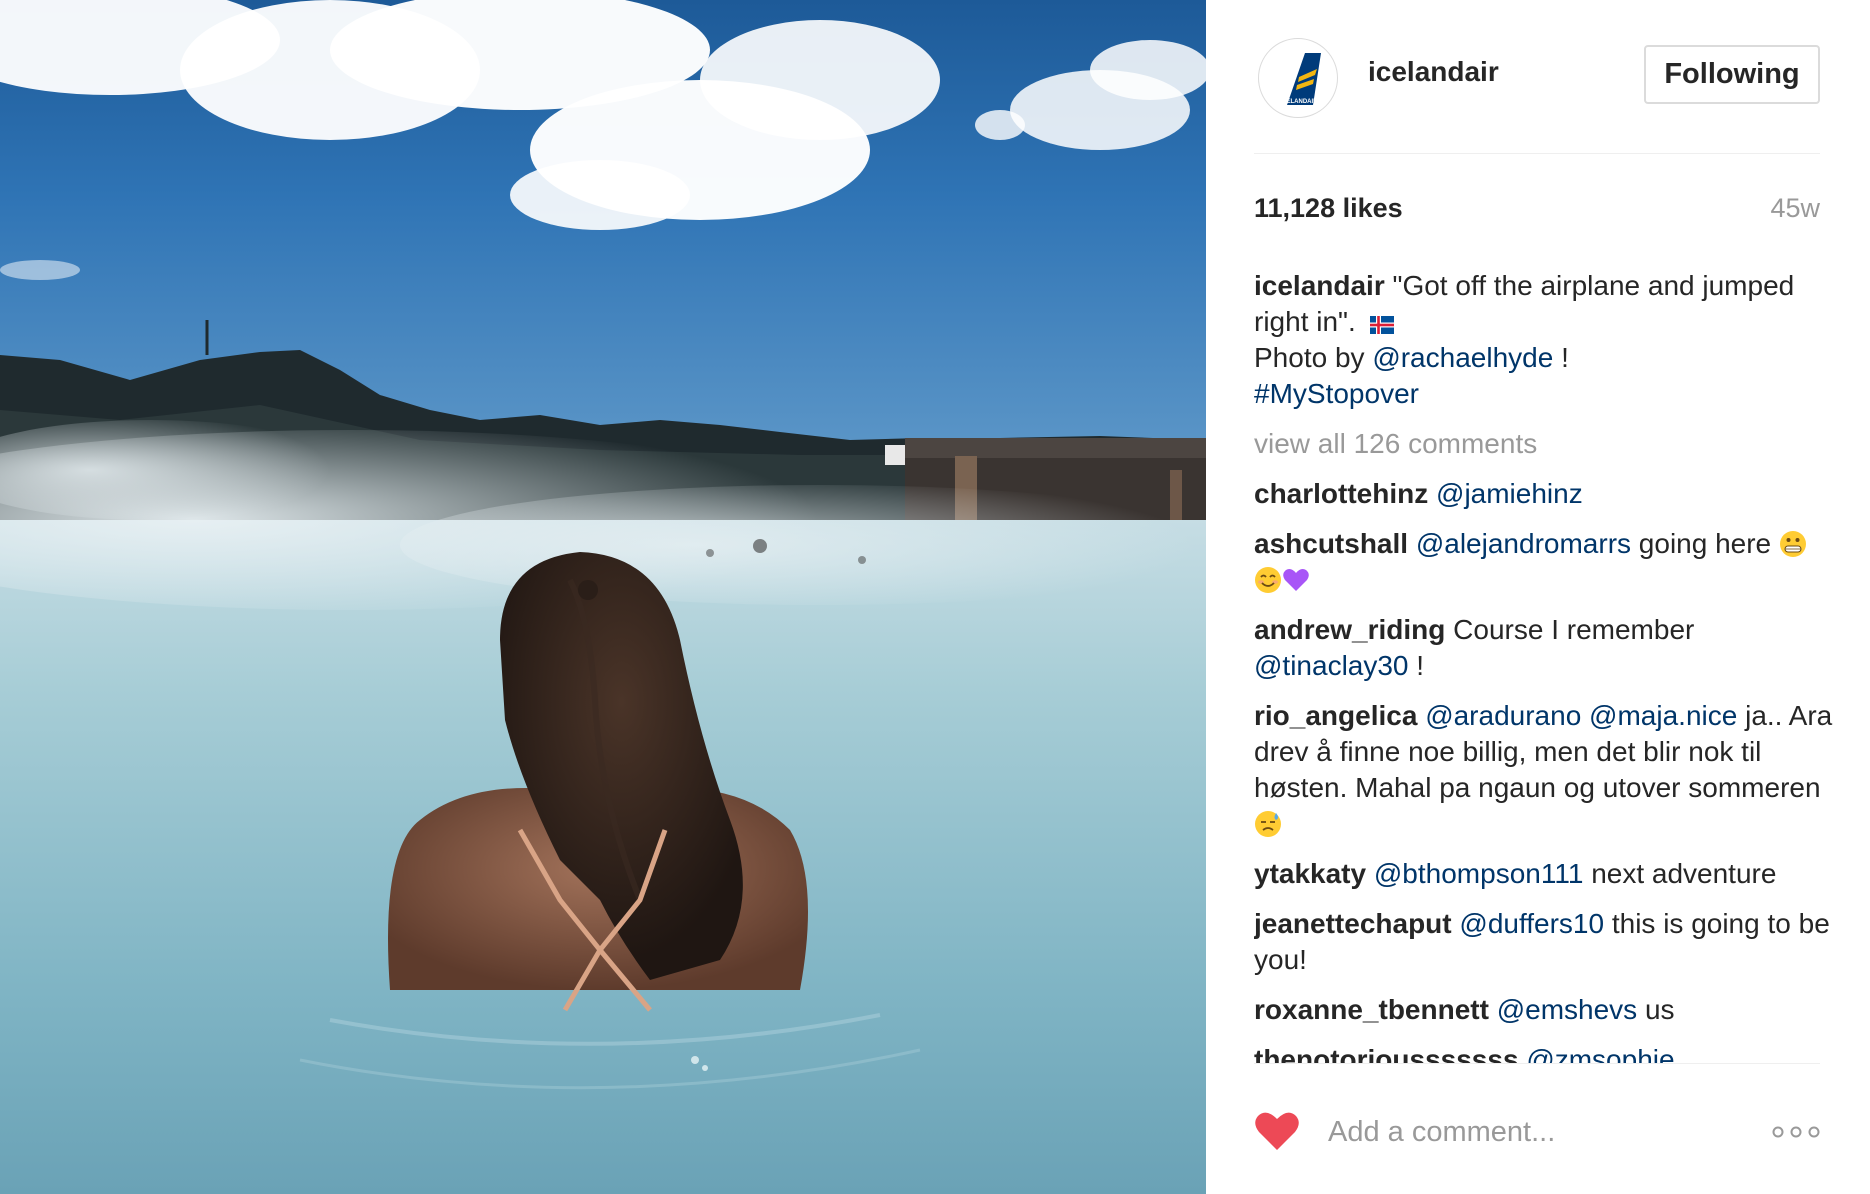  I want to click on add-comment-input, so click(1538, 1132).